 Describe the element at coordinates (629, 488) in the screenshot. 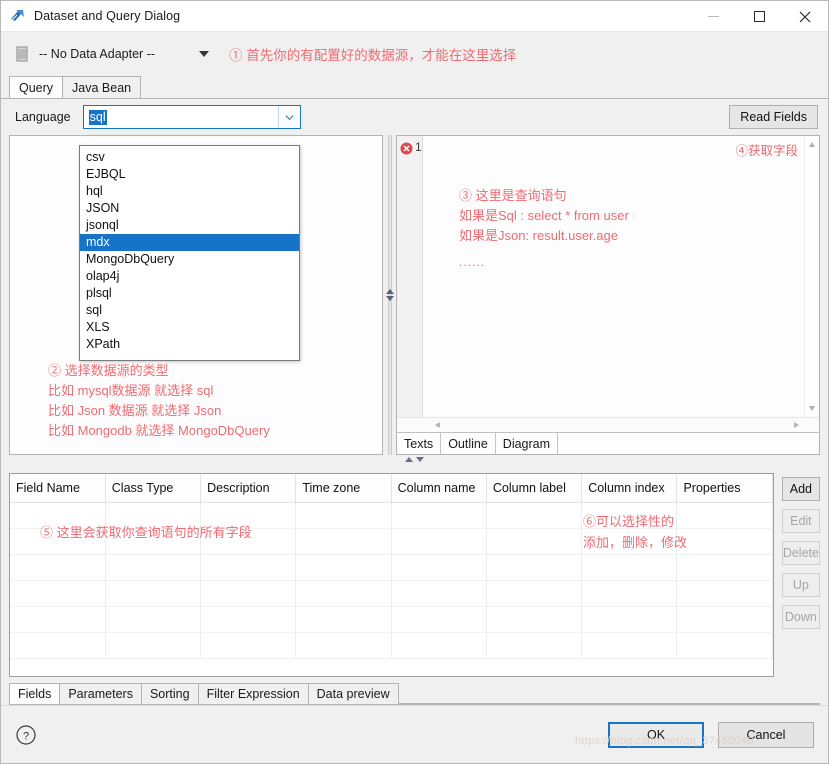

I see `column-column-index: Column index` at that location.